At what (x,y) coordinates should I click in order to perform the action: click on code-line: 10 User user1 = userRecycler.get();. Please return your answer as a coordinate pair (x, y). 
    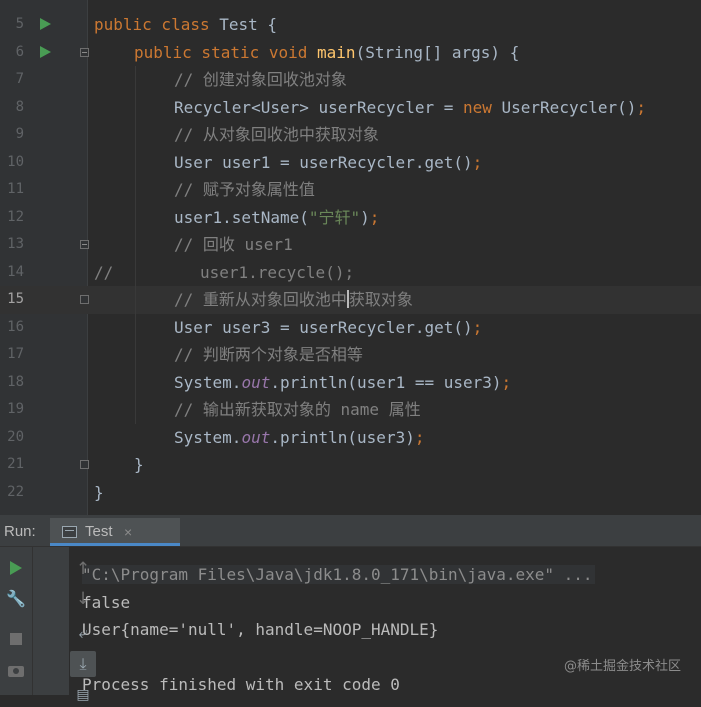
    Looking at the image, I should click on (350, 163).